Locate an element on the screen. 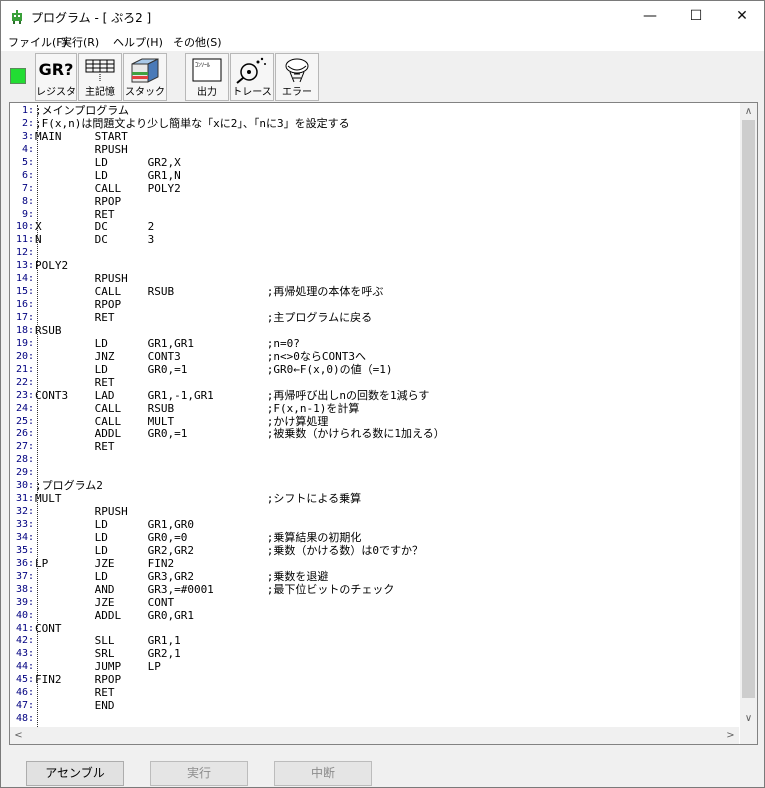 Image resolution: width=765 pixels, height=788 pixels. assemble-button: アセンブル is located at coordinates (75, 773).